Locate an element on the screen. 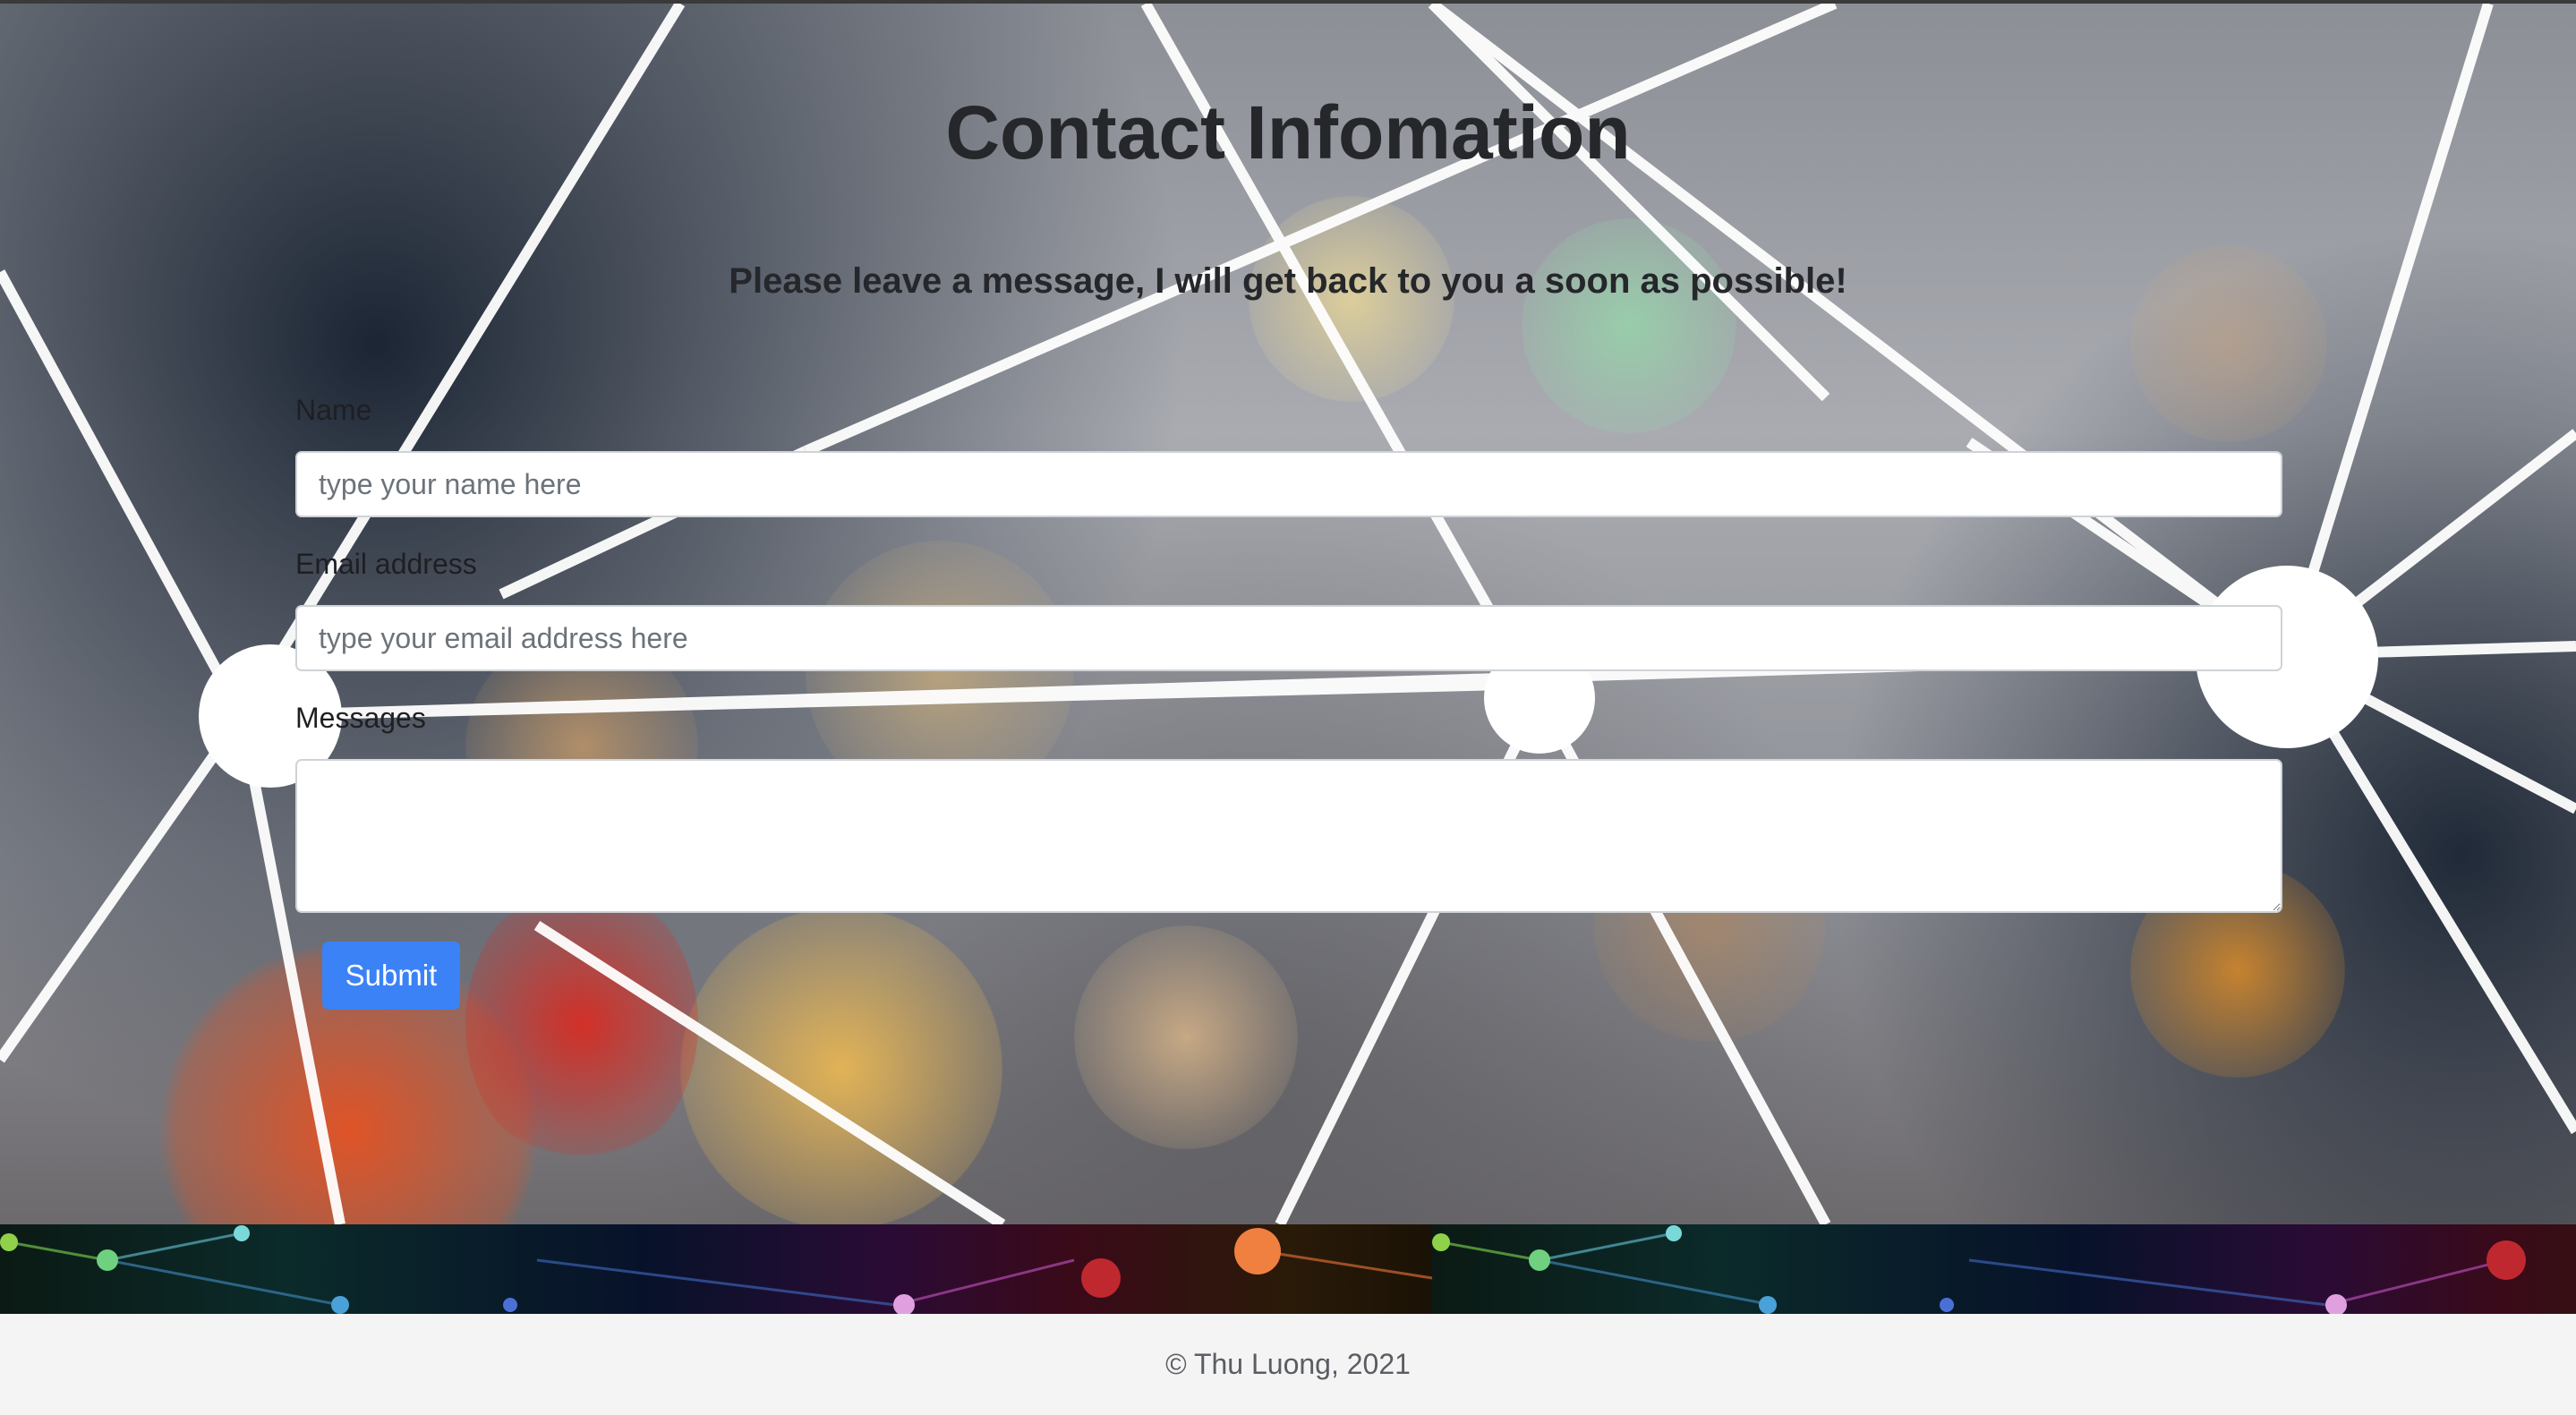  name-label: Name is located at coordinates (333, 410).